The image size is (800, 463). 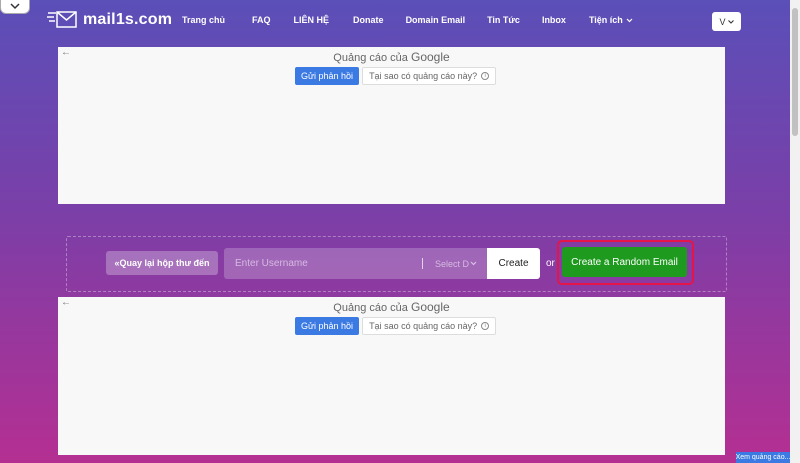 I want to click on site-logo: mail1s.com, so click(x=109, y=20).